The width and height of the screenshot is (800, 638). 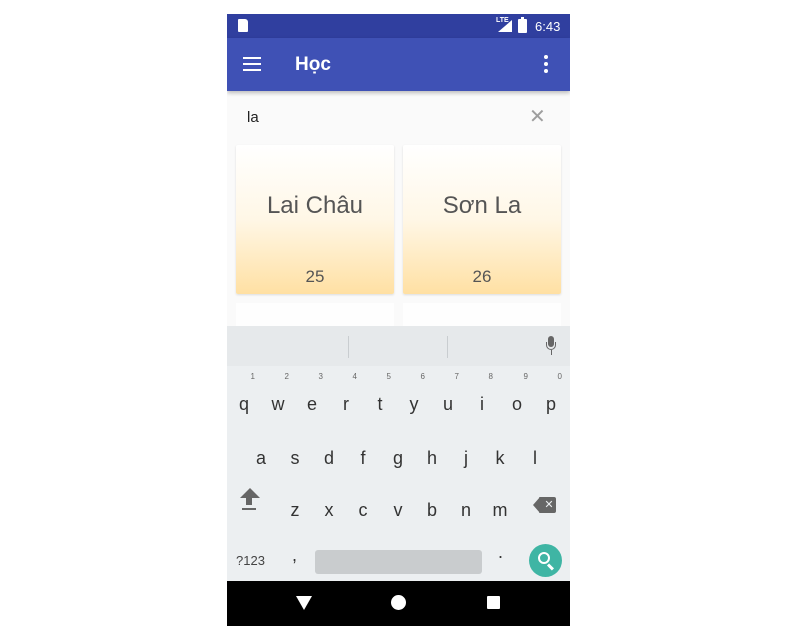 I want to click on shift-icon, so click(x=250, y=503).